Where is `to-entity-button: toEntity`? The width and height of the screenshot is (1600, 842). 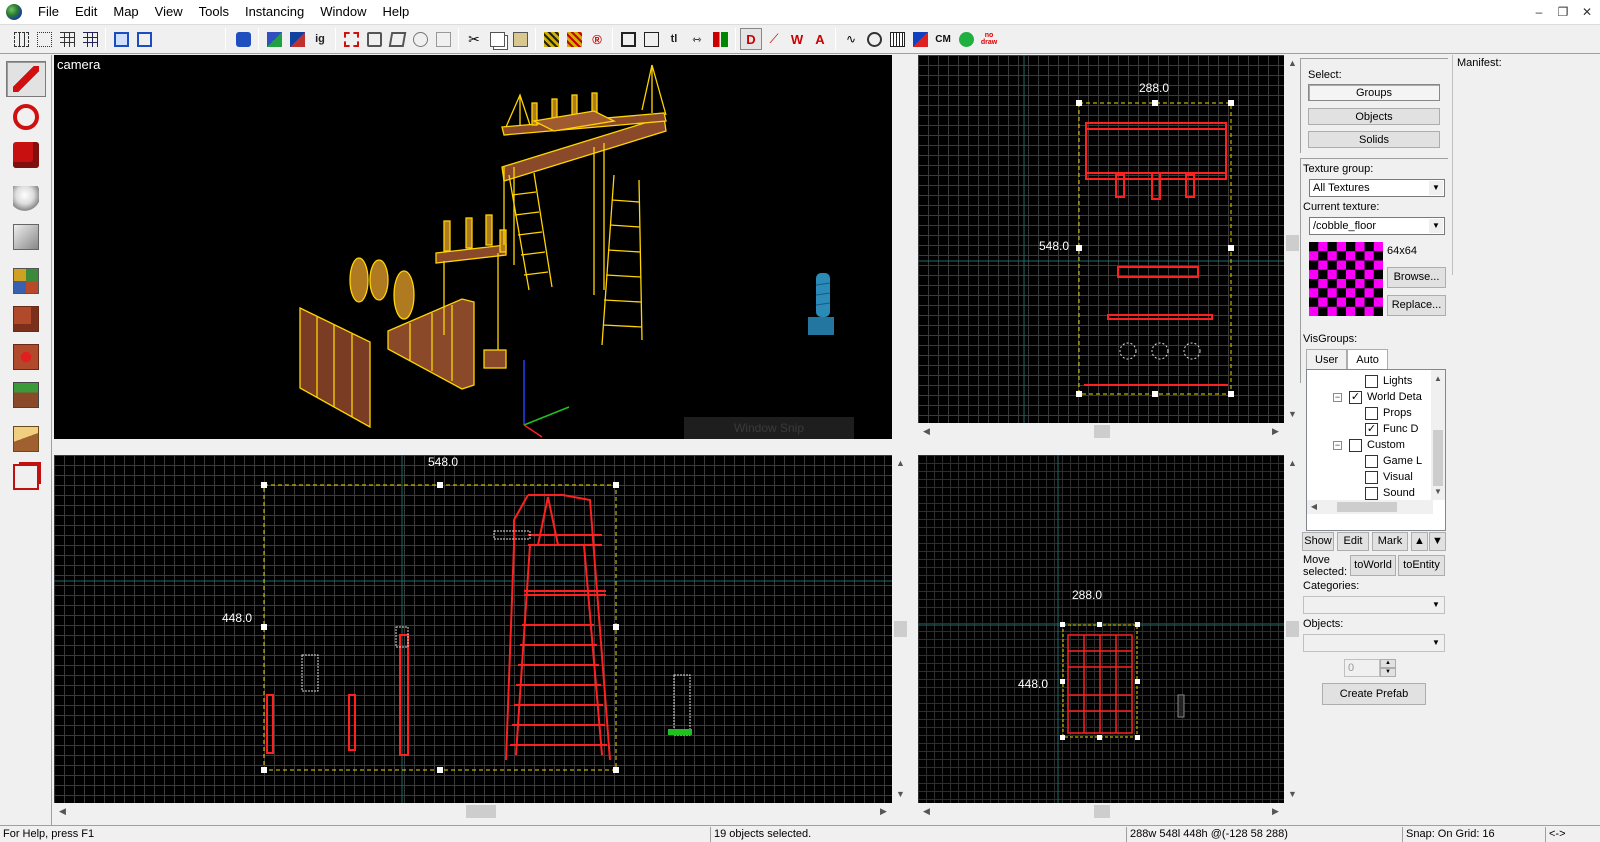
to-entity-button: toEntity is located at coordinates (1421, 565).